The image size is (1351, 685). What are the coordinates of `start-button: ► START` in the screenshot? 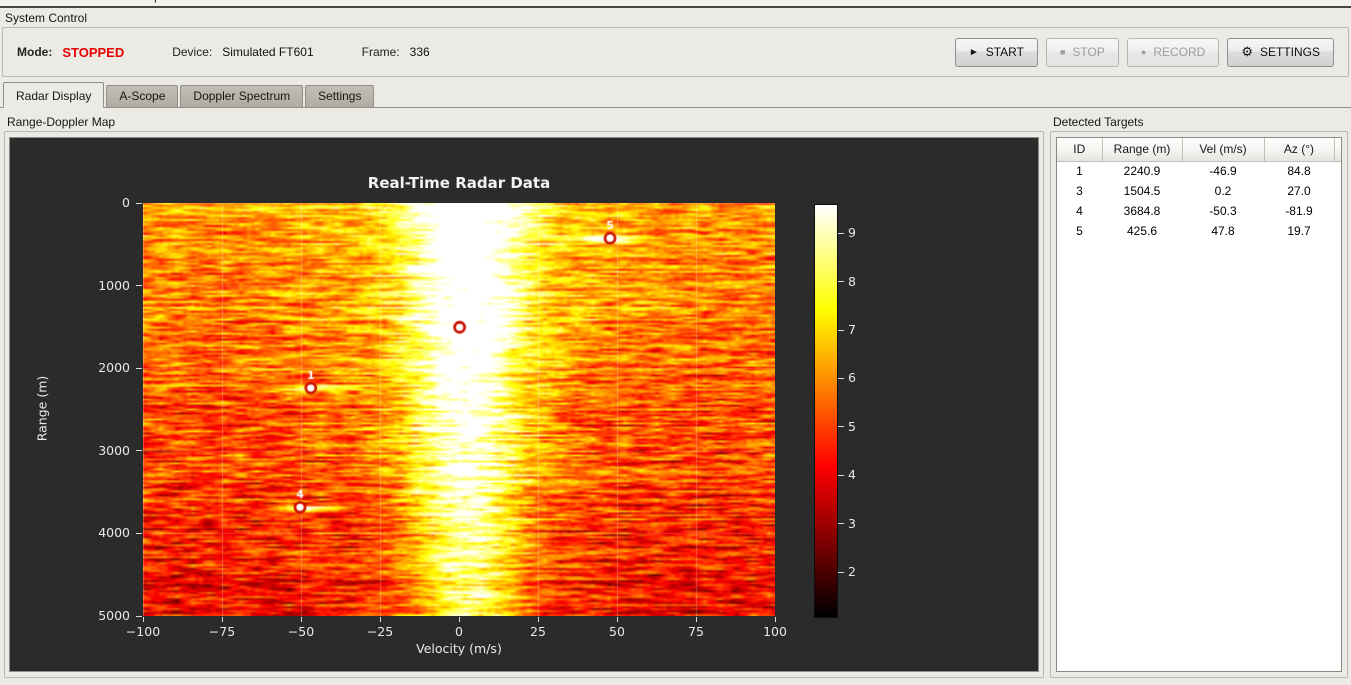 It's located at (996, 52).